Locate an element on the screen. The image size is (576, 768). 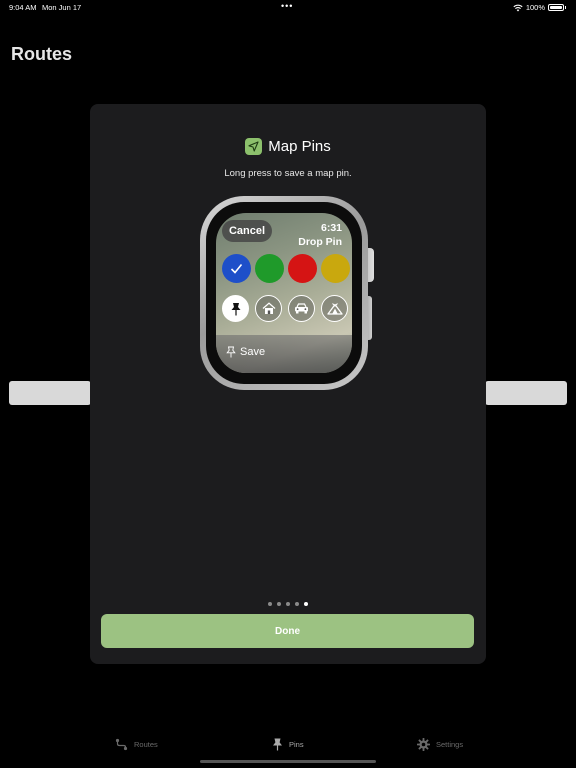
wifi-icon is located at coordinates (518, 7).